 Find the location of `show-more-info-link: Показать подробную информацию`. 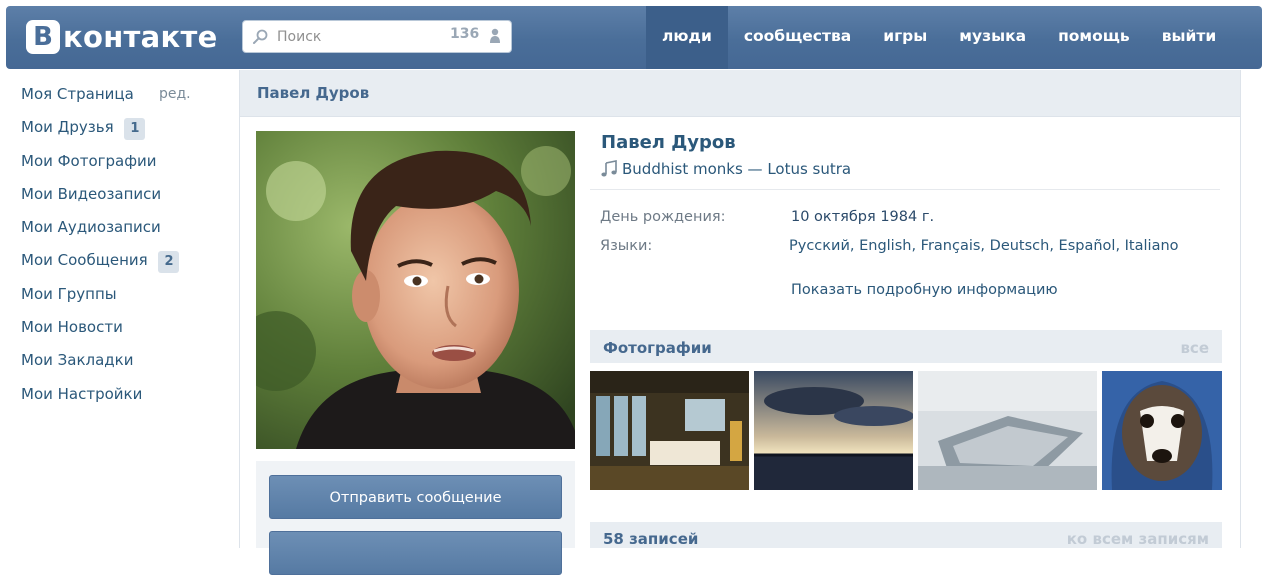

show-more-info-link: Показать подробную информацию is located at coordinates (924, 290).